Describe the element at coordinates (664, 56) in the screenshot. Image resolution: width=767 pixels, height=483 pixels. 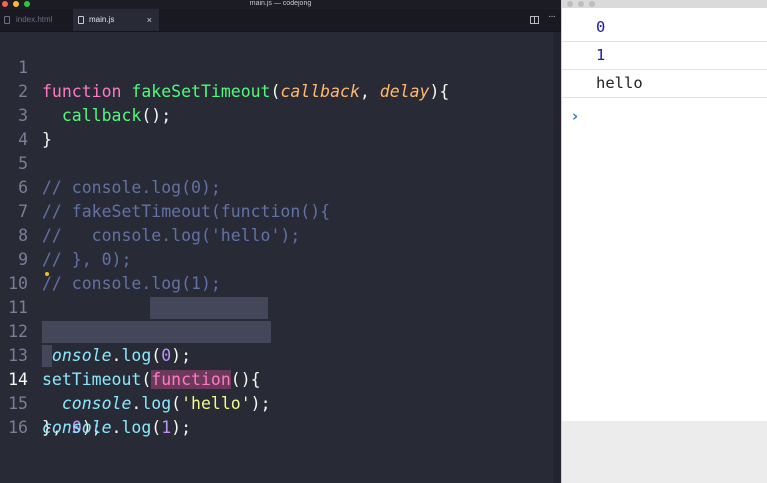
I see `console-entry: 1` at that location.